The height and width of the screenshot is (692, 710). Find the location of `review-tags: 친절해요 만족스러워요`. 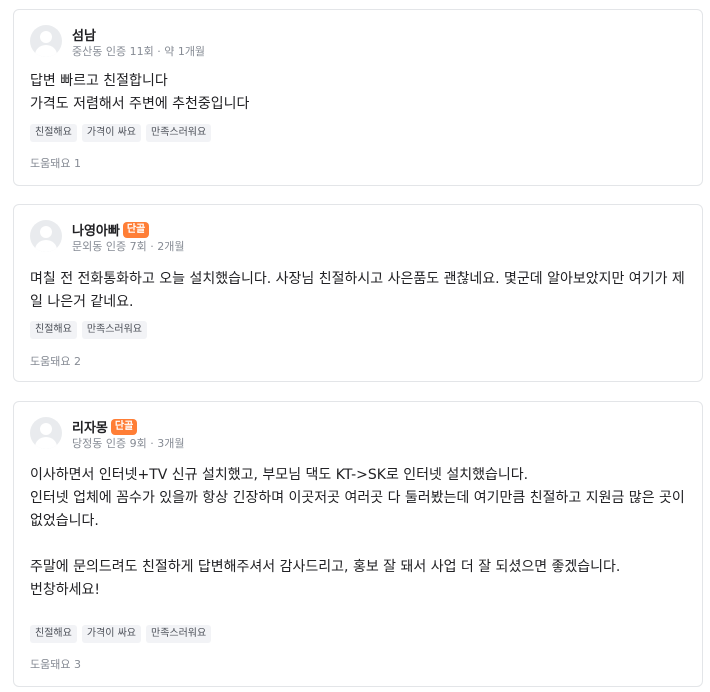

review-tags: 친절해요 만족스러워요 is located at coordinates (89, 330).